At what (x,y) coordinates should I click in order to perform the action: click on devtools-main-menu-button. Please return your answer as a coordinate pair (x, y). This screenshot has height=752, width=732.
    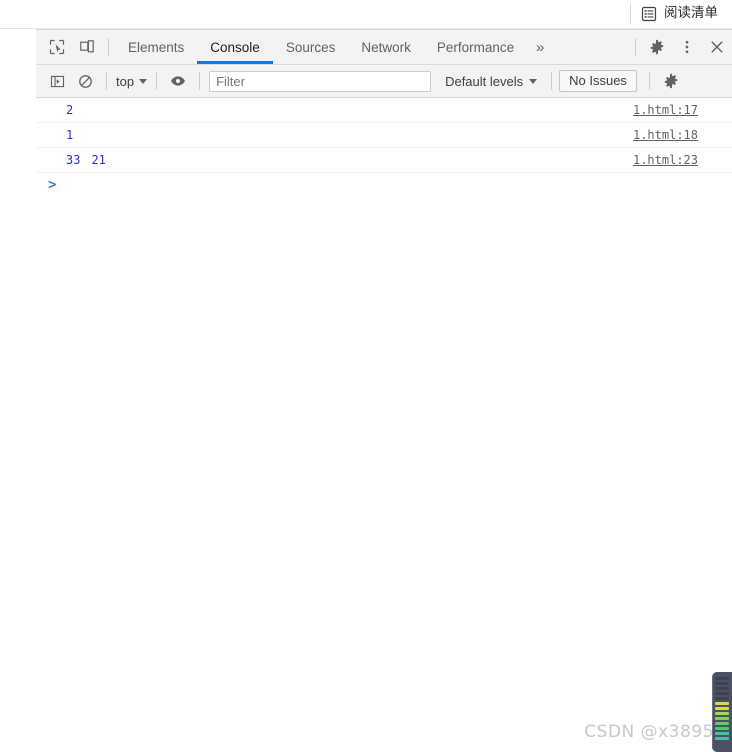
    Looking at the image, I should click on (687, 47).